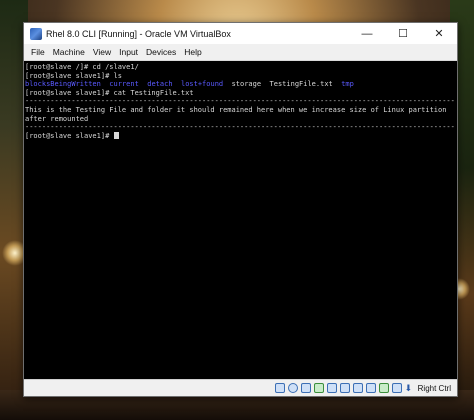  What do you see at coordinates (128, 52) in the screenshot?
I see `menu-input: Input` at bounding box center [128, 52].